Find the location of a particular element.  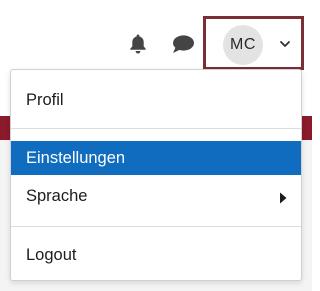

user-menu-toggle: MC is located at coordinates (253, 43).